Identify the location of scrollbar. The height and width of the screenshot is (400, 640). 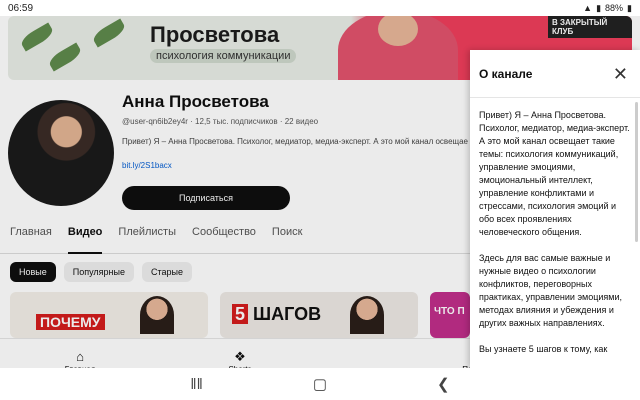
(636, 172).